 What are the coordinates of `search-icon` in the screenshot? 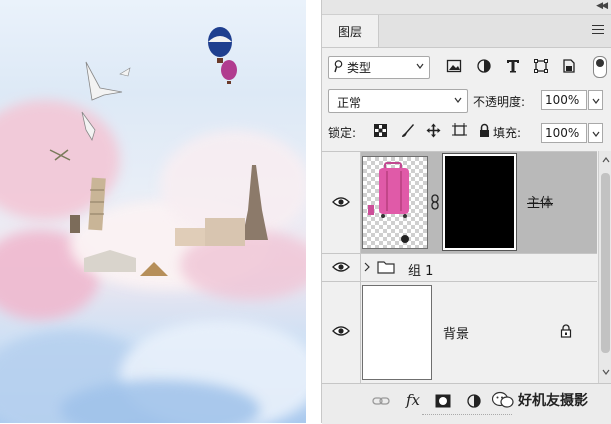 It's located at (338, 66).